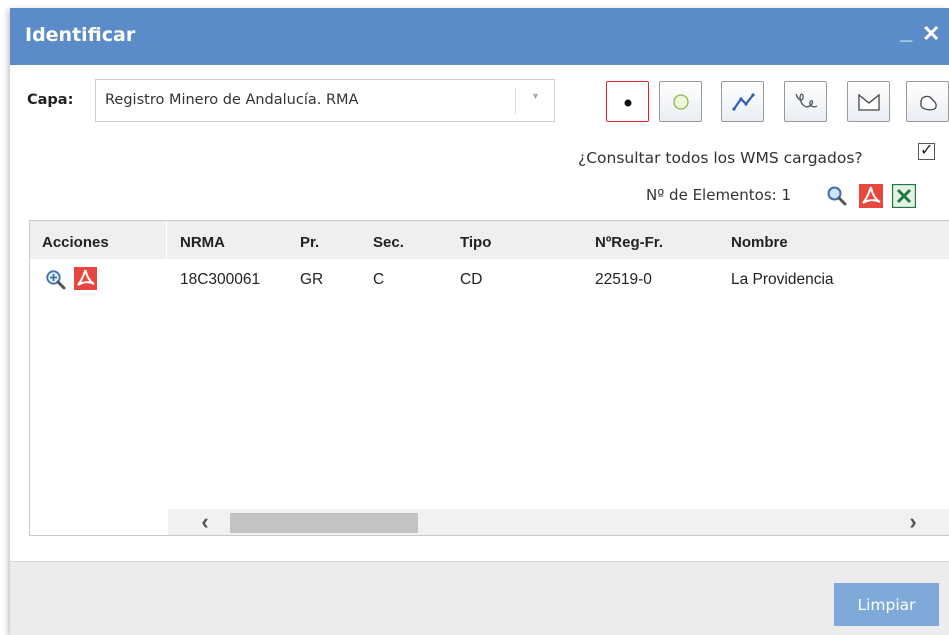 The image size is (949, 635). Describe the element at coordinates (886, 604) in the screenshot. I see `clear-button: Limpiar` at that location.